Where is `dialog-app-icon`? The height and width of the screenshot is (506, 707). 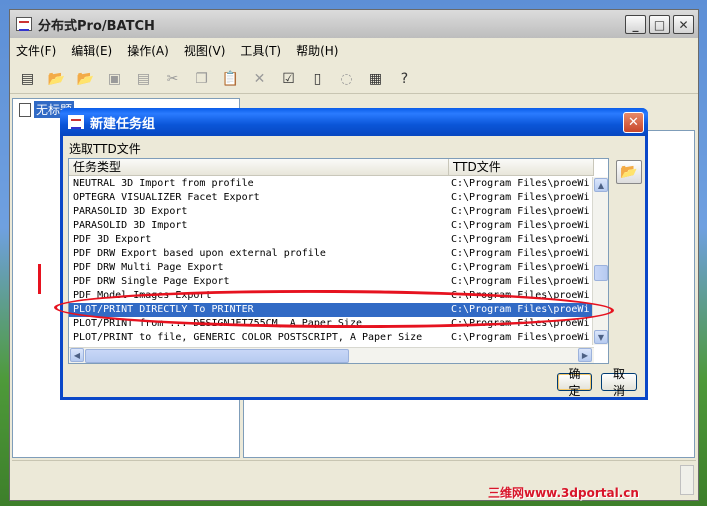
dialog-app-icon is located at coordinates (76, 122).